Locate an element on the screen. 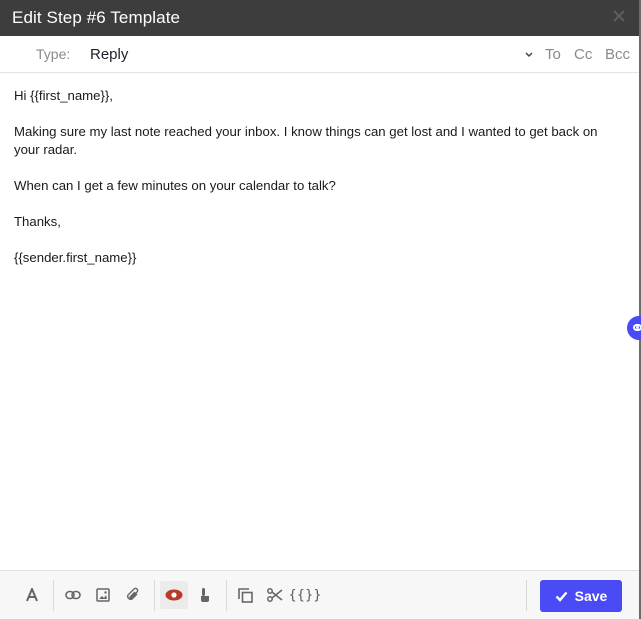 The image size is (641, 619). type-label: Type: is located at coordinates (53, 54).